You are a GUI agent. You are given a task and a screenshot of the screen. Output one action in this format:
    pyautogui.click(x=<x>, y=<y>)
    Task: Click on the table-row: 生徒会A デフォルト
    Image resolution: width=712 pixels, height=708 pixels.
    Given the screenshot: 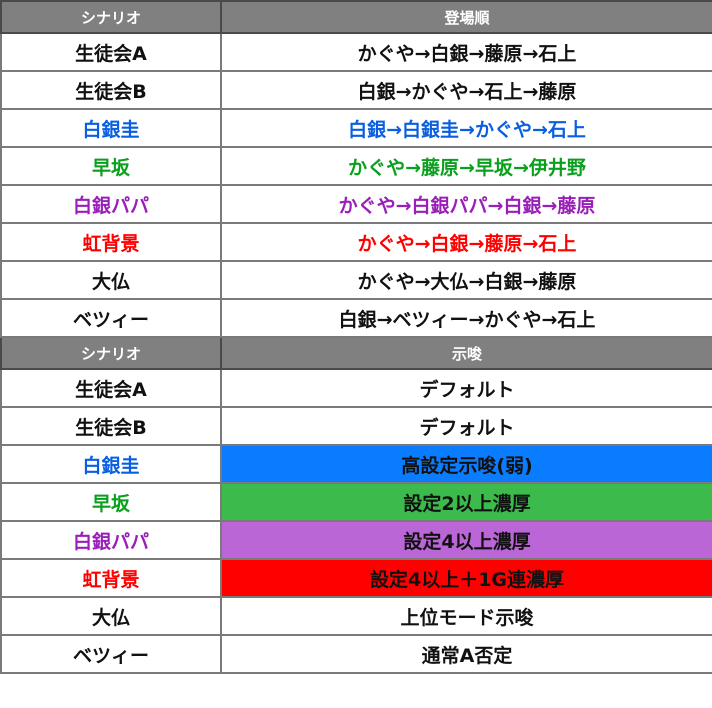 What is the action you would take?
    pyautogui.click(x=356, y=388)
    